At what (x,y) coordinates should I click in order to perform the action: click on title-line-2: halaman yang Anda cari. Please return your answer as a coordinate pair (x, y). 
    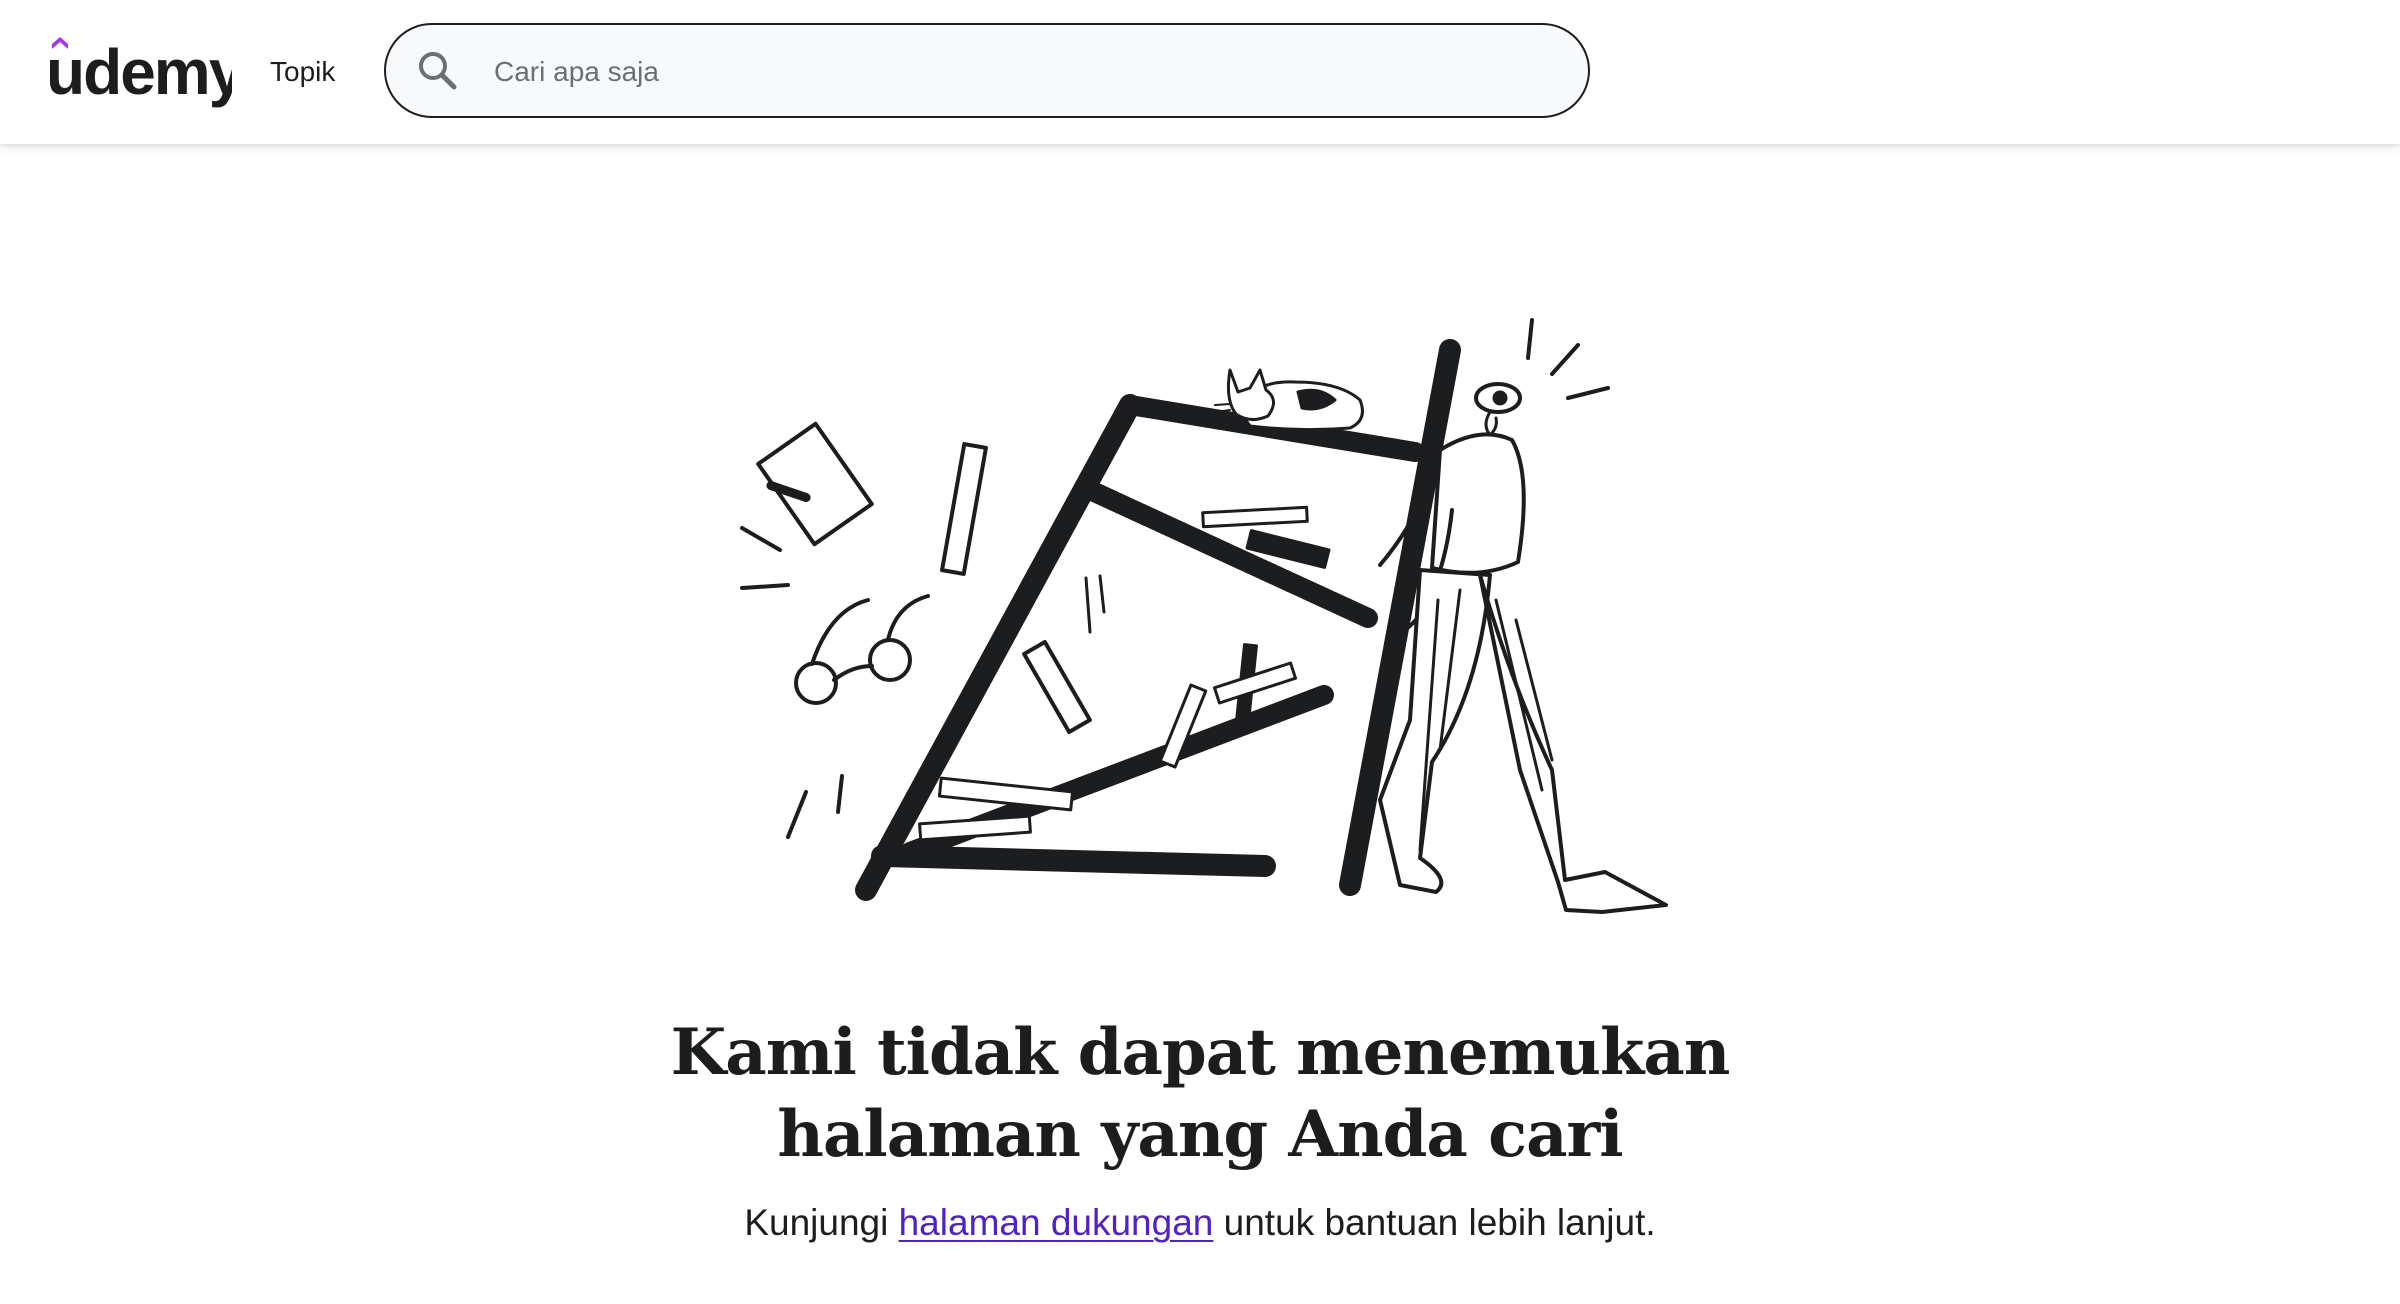
    Looking at the image, I should click on (1200, 1134).